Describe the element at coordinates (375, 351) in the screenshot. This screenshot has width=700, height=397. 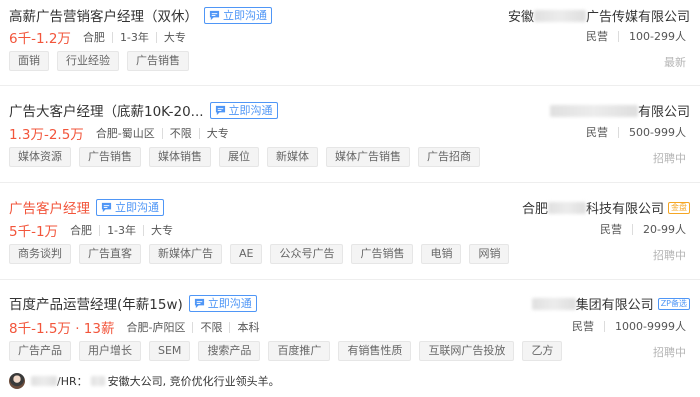
I see `skill-tag: 有销售性质` at that location.